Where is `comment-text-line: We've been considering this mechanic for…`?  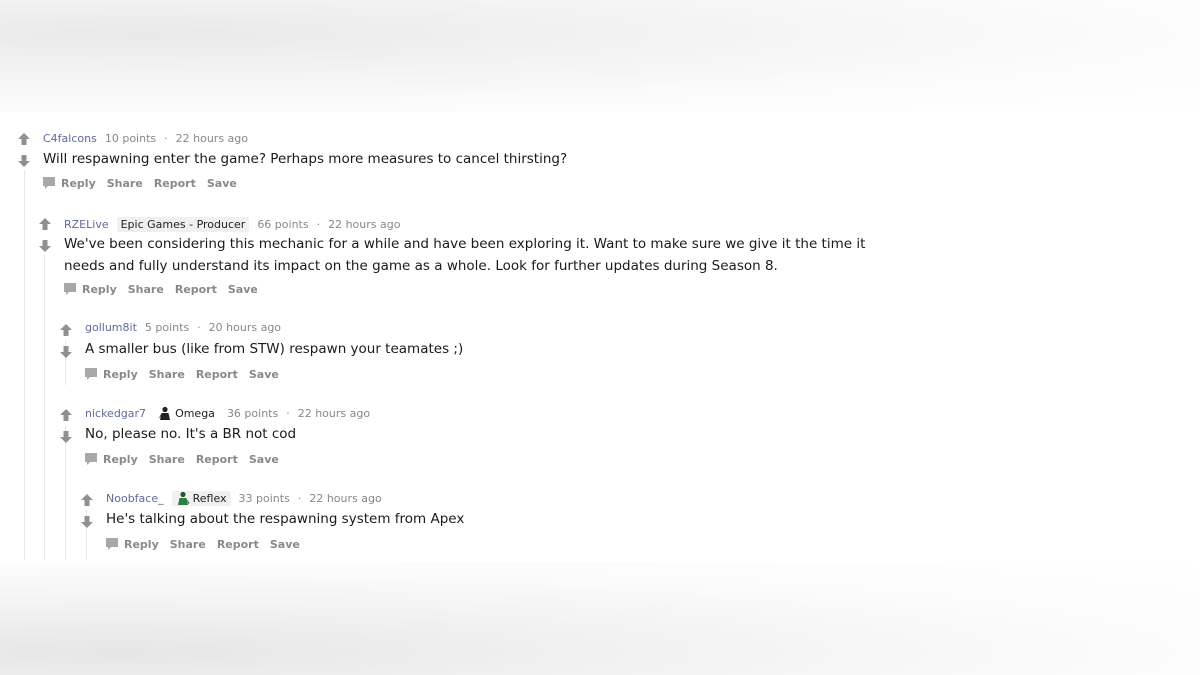
comment-text-line: We've been considering this mechanic for… is located at coordinates (465, 244).